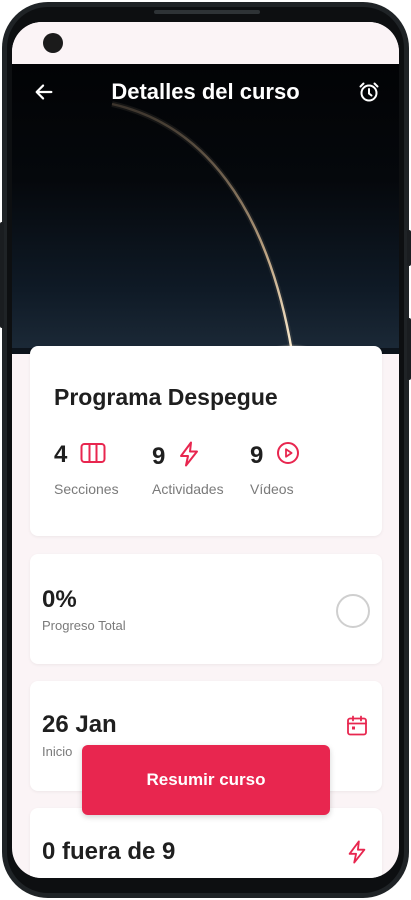 This screenshot has width=411, height=900. I want to click on side-button-top, so click(409, 248).